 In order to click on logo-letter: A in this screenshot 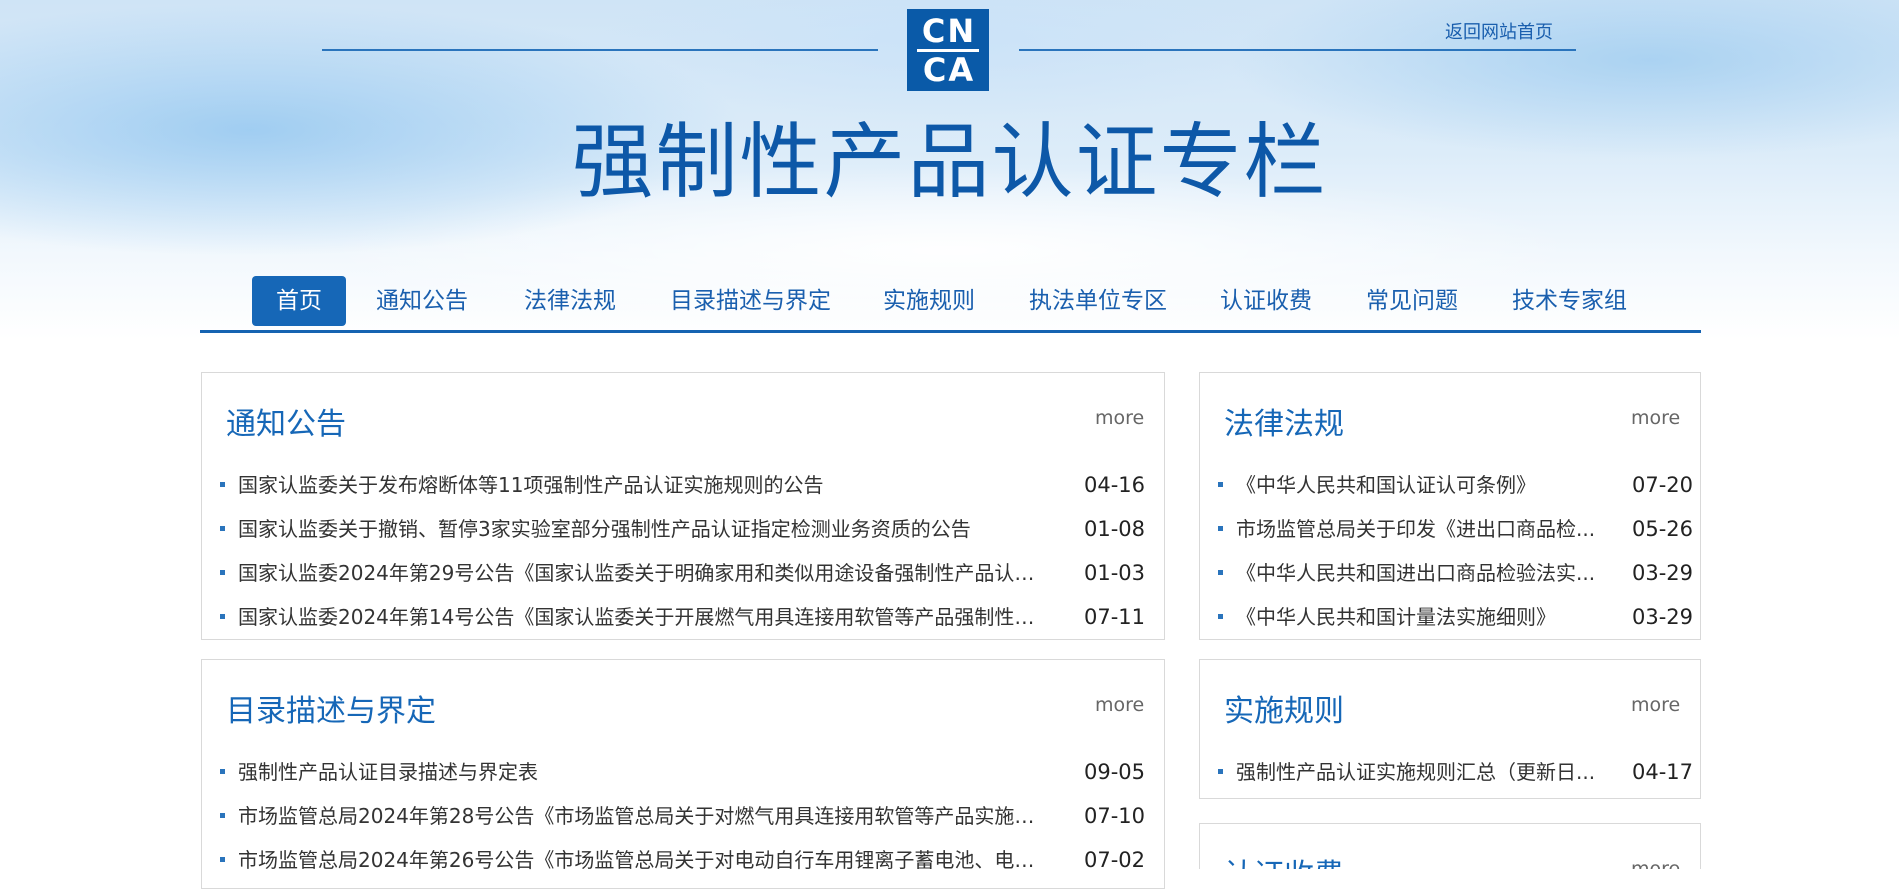, I will do `click(961, 69)`.